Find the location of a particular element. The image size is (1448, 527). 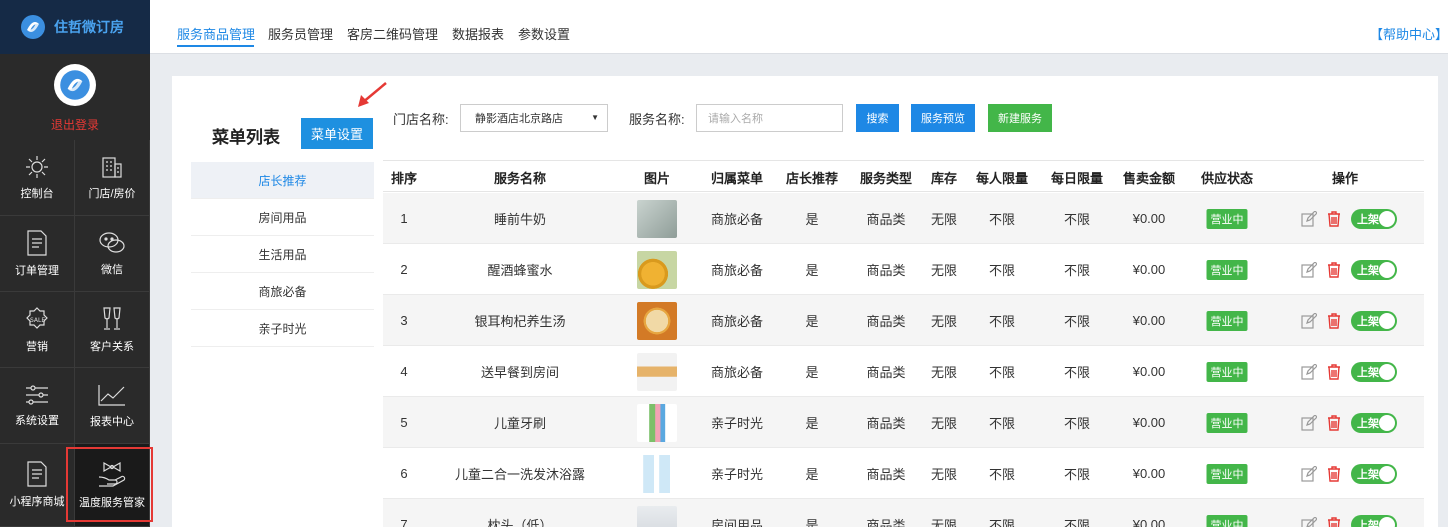

table-row: 5 儿童牙刷 亲子时光 是 商品类 无限 不限 不限 ¥0.00 营业中 上架 is located at coordinates (903, 422).